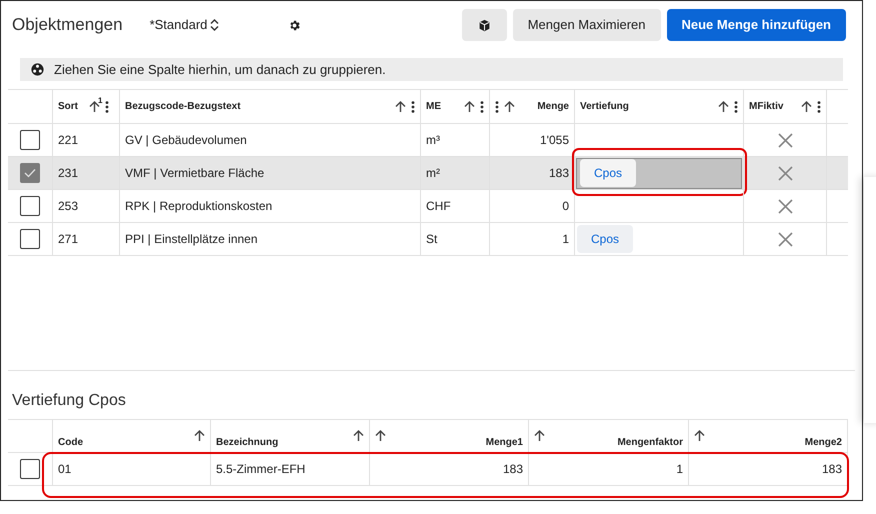 The height and width of the screenshot is (514, 876). I want to click on column-header: Menge2, so click(768, 436).